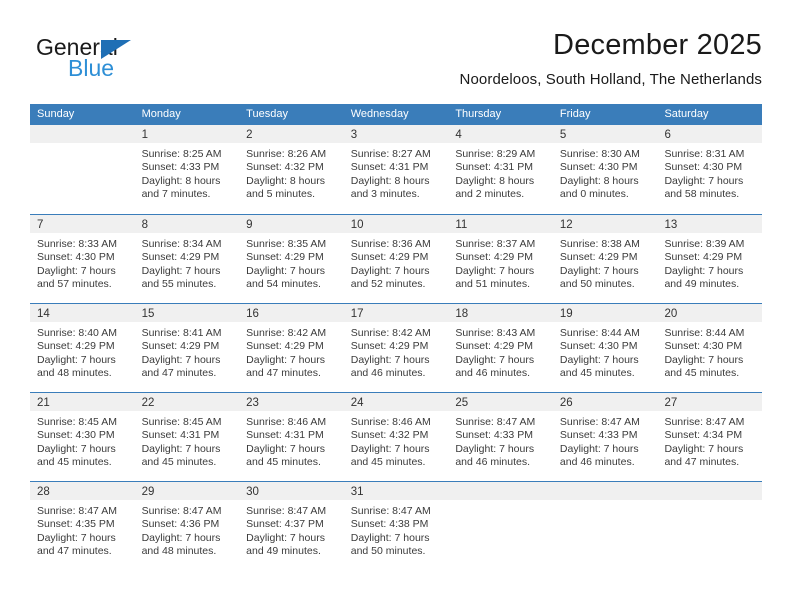 The height and width of the screenshot is (612, 792). What do you see at coordinates (575, 114) in the screenshot?
I see `weekday-header-friday: Friday` at bounding box center [575, 114].